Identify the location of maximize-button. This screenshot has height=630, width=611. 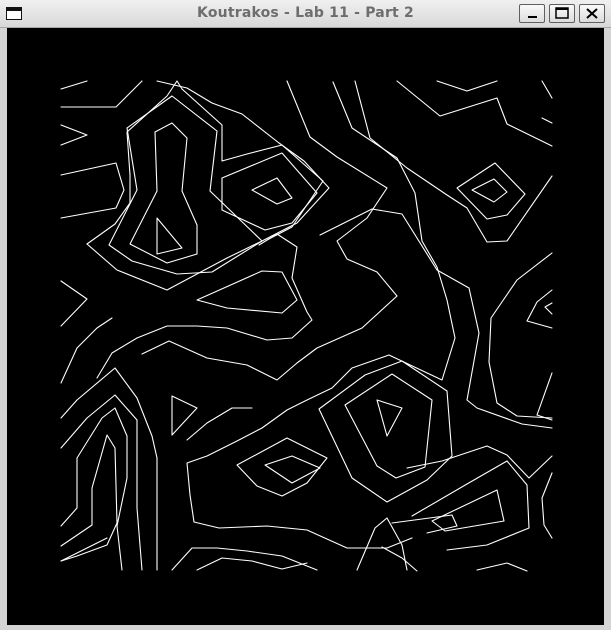
(562, 13).